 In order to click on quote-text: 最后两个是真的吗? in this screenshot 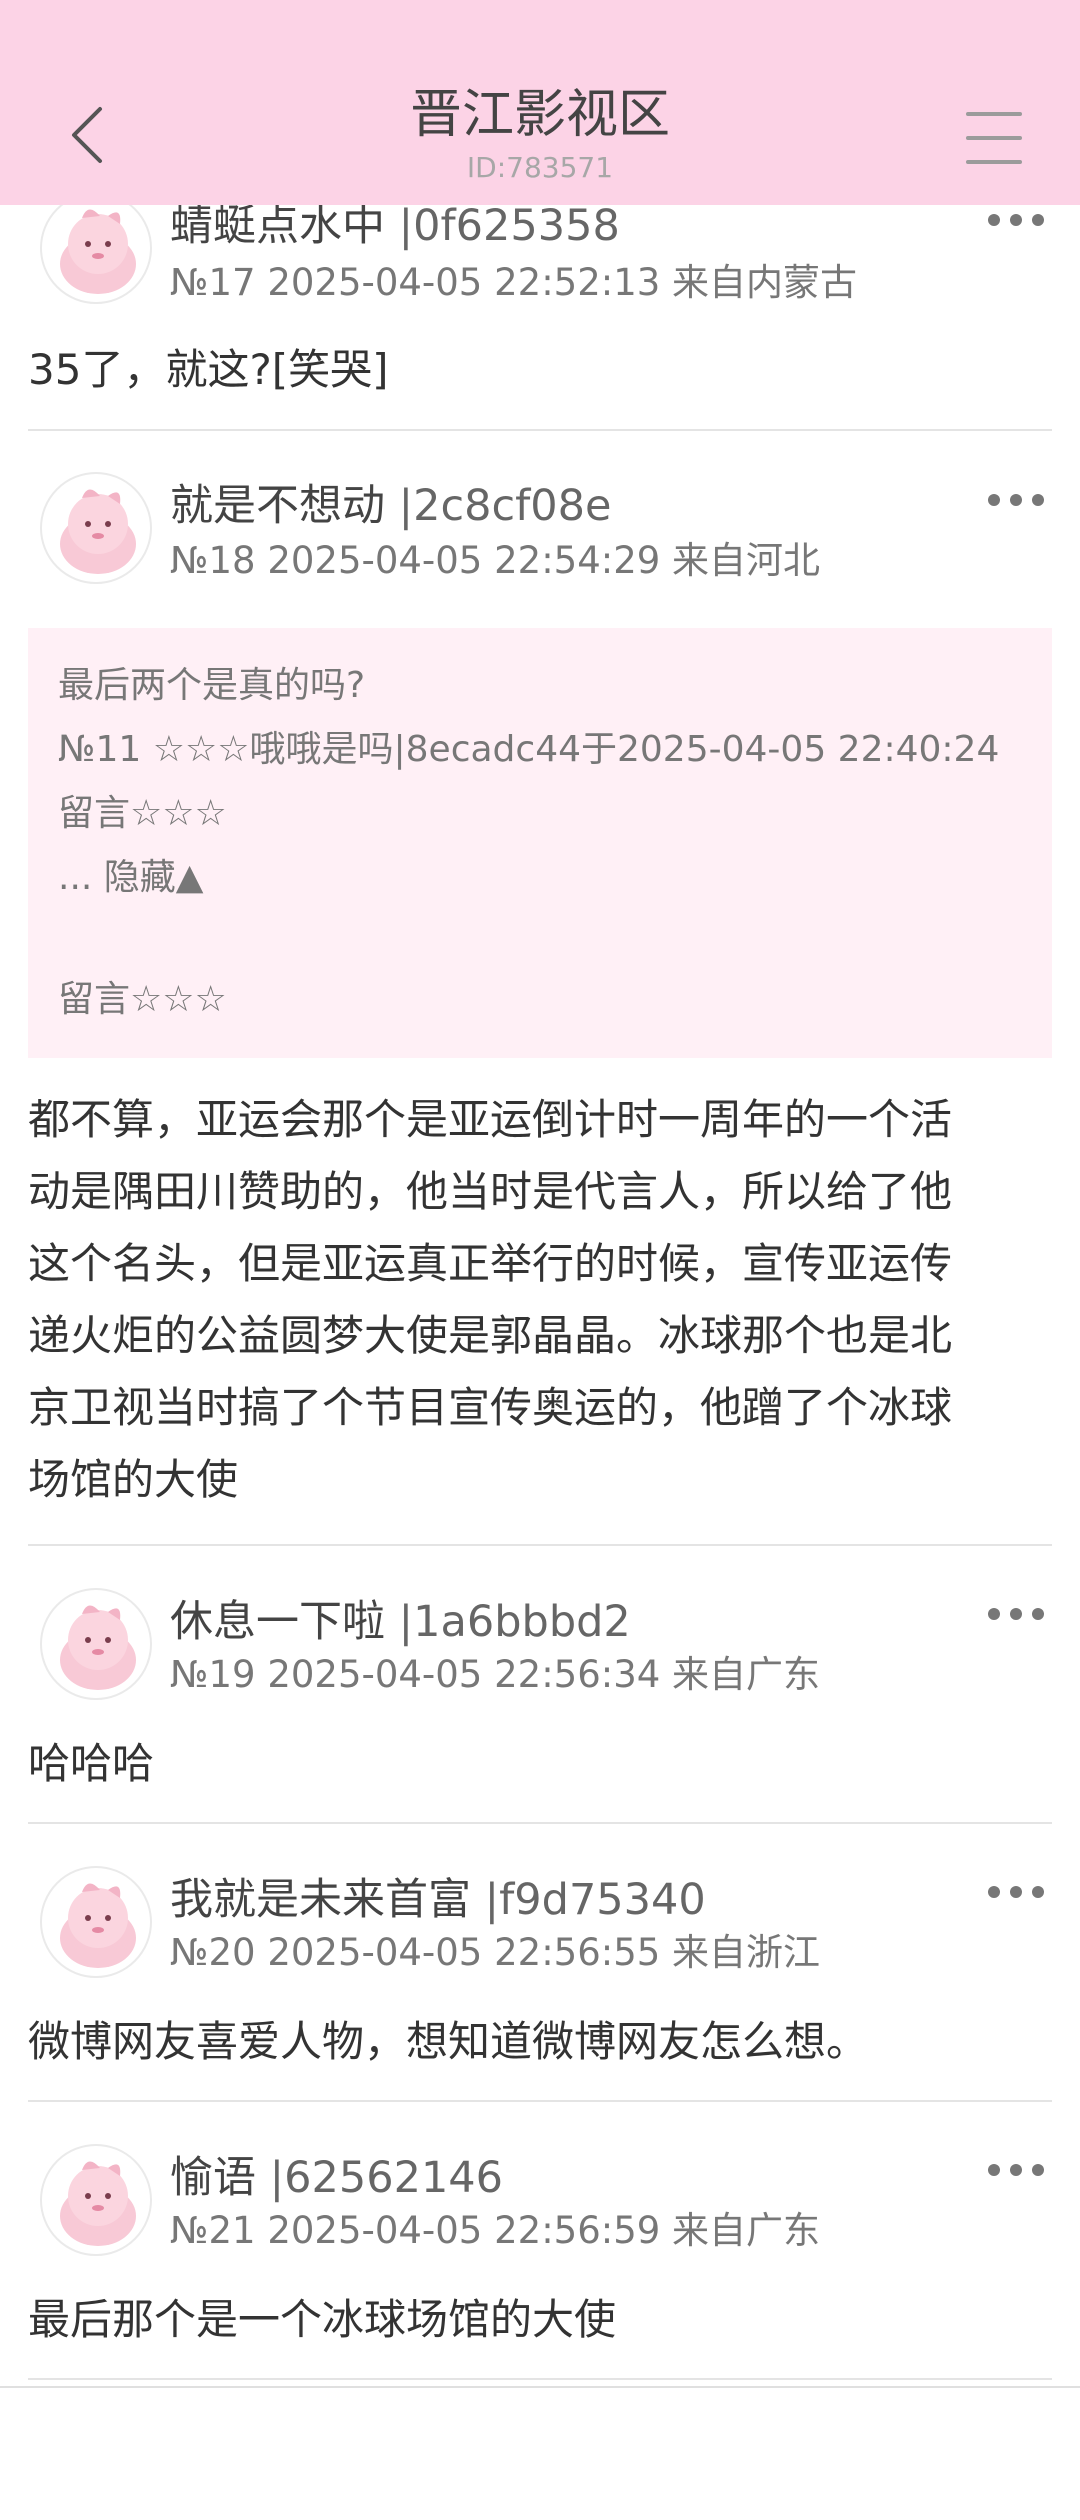, I will do `click(212, 685)`.